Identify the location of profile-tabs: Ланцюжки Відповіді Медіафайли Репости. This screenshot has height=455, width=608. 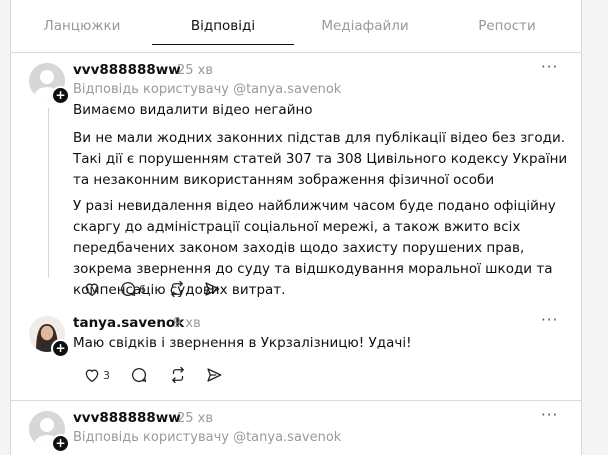
(296, 26).